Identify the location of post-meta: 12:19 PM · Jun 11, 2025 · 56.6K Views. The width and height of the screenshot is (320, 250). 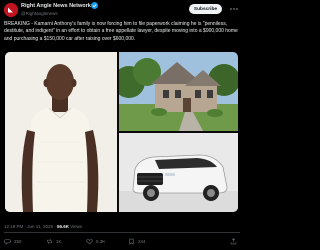
(43, 226).